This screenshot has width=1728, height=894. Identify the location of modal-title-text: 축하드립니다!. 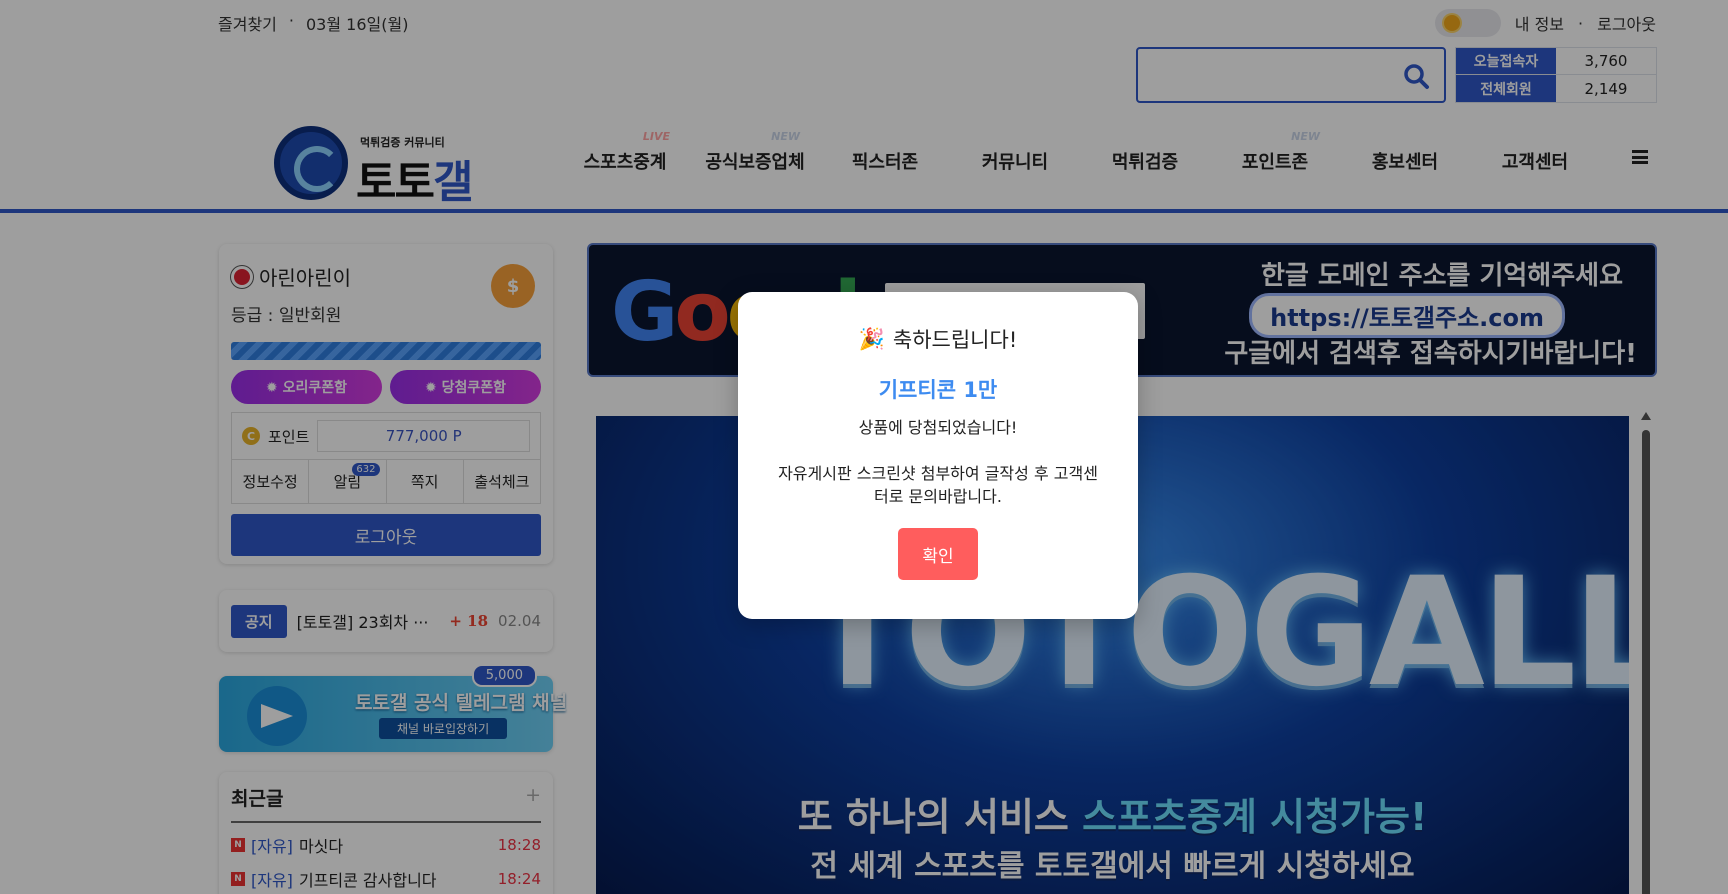
(955, 340).